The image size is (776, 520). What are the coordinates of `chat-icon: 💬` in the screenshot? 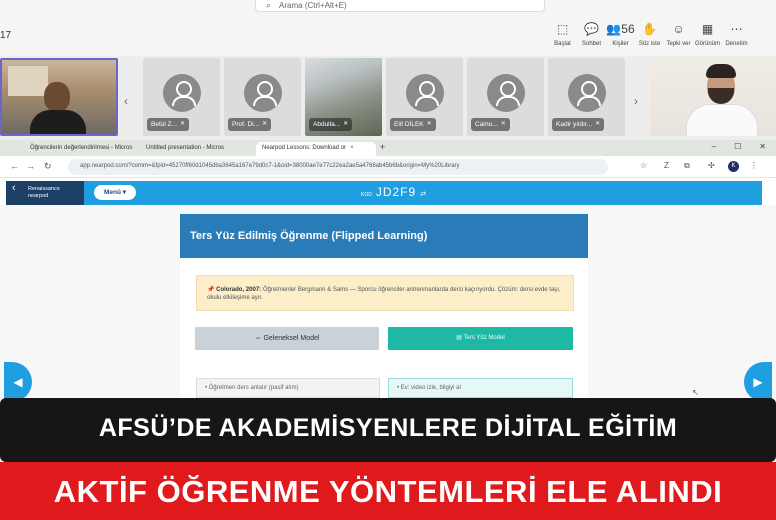 It's located at (591, 29).